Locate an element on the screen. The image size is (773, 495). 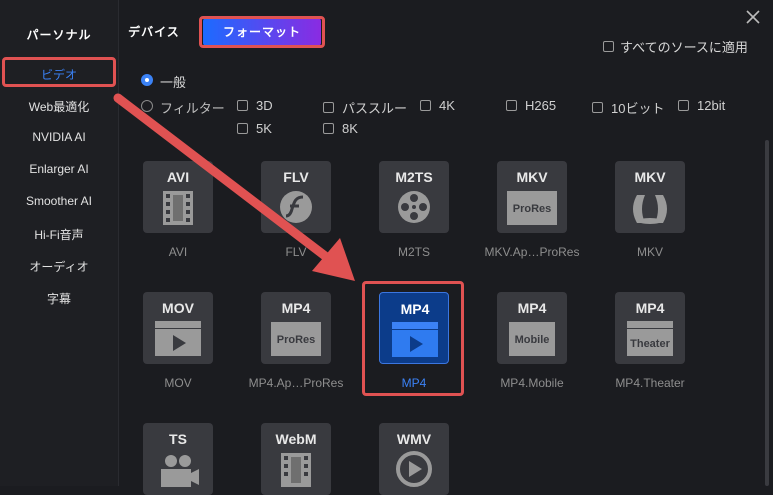
annotation-arrow-icon is located at coordinates (234, 187).